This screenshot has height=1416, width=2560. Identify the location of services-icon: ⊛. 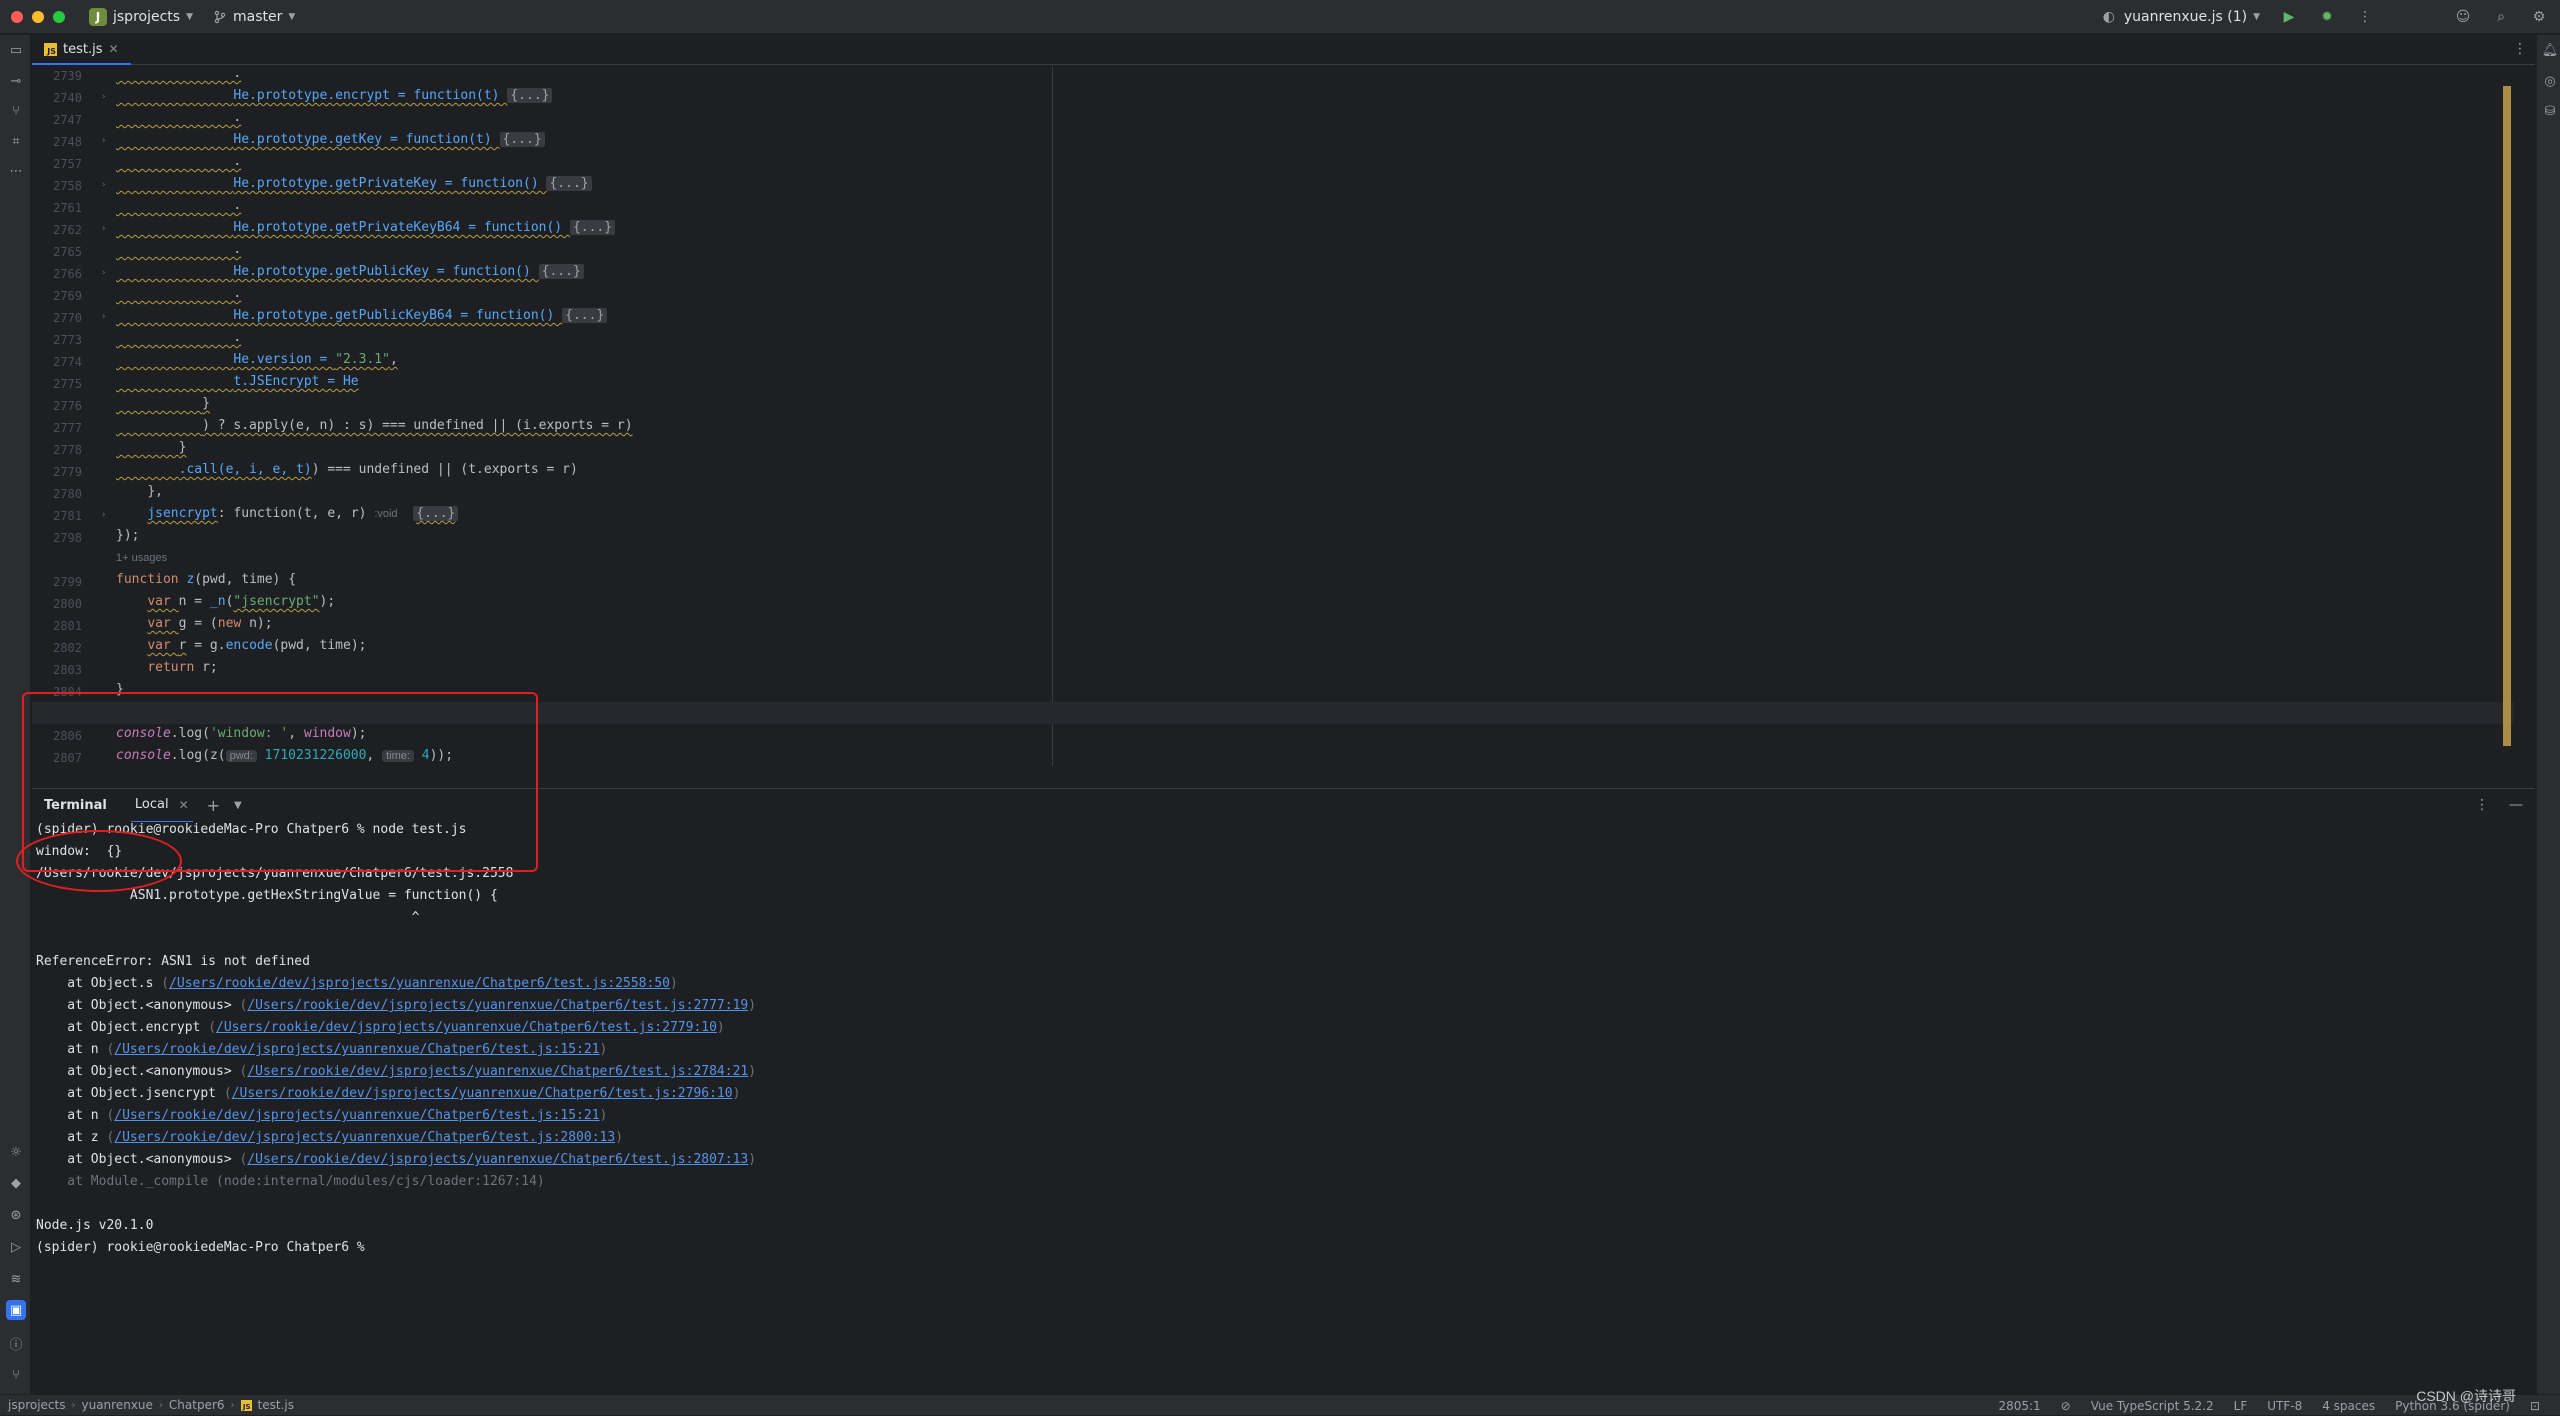
(16, 1215).